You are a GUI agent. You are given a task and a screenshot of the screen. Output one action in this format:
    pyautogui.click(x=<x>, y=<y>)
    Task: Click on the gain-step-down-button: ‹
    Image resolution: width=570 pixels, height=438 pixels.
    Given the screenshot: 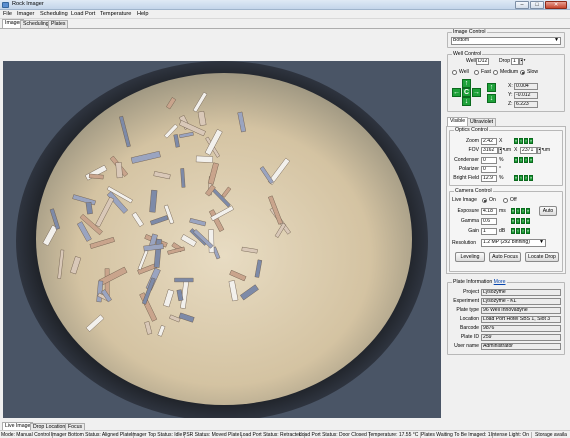 What is the action you would take?
    pyautogui.click(x=518, y=231)
    